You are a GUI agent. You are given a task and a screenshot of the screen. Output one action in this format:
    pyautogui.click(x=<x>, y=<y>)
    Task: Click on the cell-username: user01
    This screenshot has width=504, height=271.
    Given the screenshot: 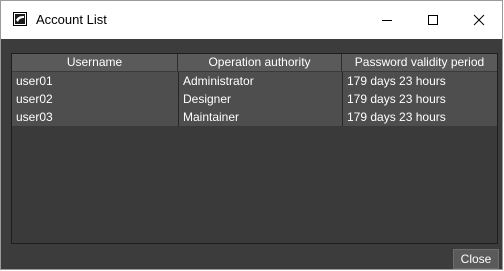 What is the action you would take?
    pyautogui.click(x=34, y=81)
    